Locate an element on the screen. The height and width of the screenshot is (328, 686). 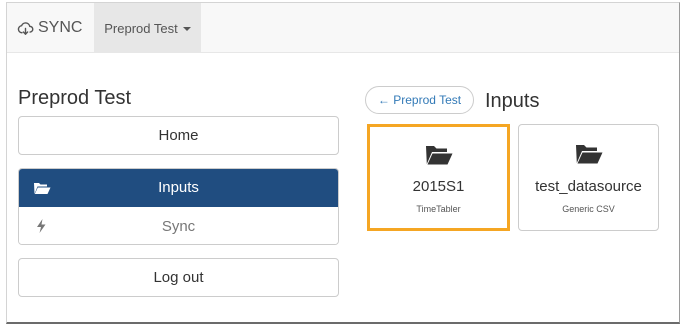
brand-link: SYNC is located at coordinates (49, 28).